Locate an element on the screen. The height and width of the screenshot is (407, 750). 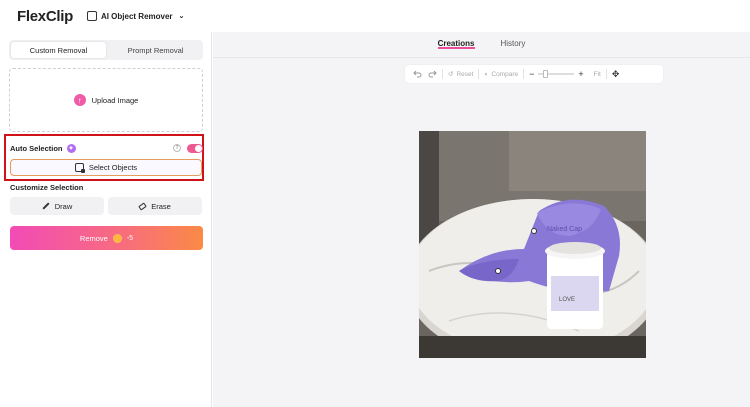
auto-selection-row: Auto Selection ✦ ? is located at coordinates (106, 148).